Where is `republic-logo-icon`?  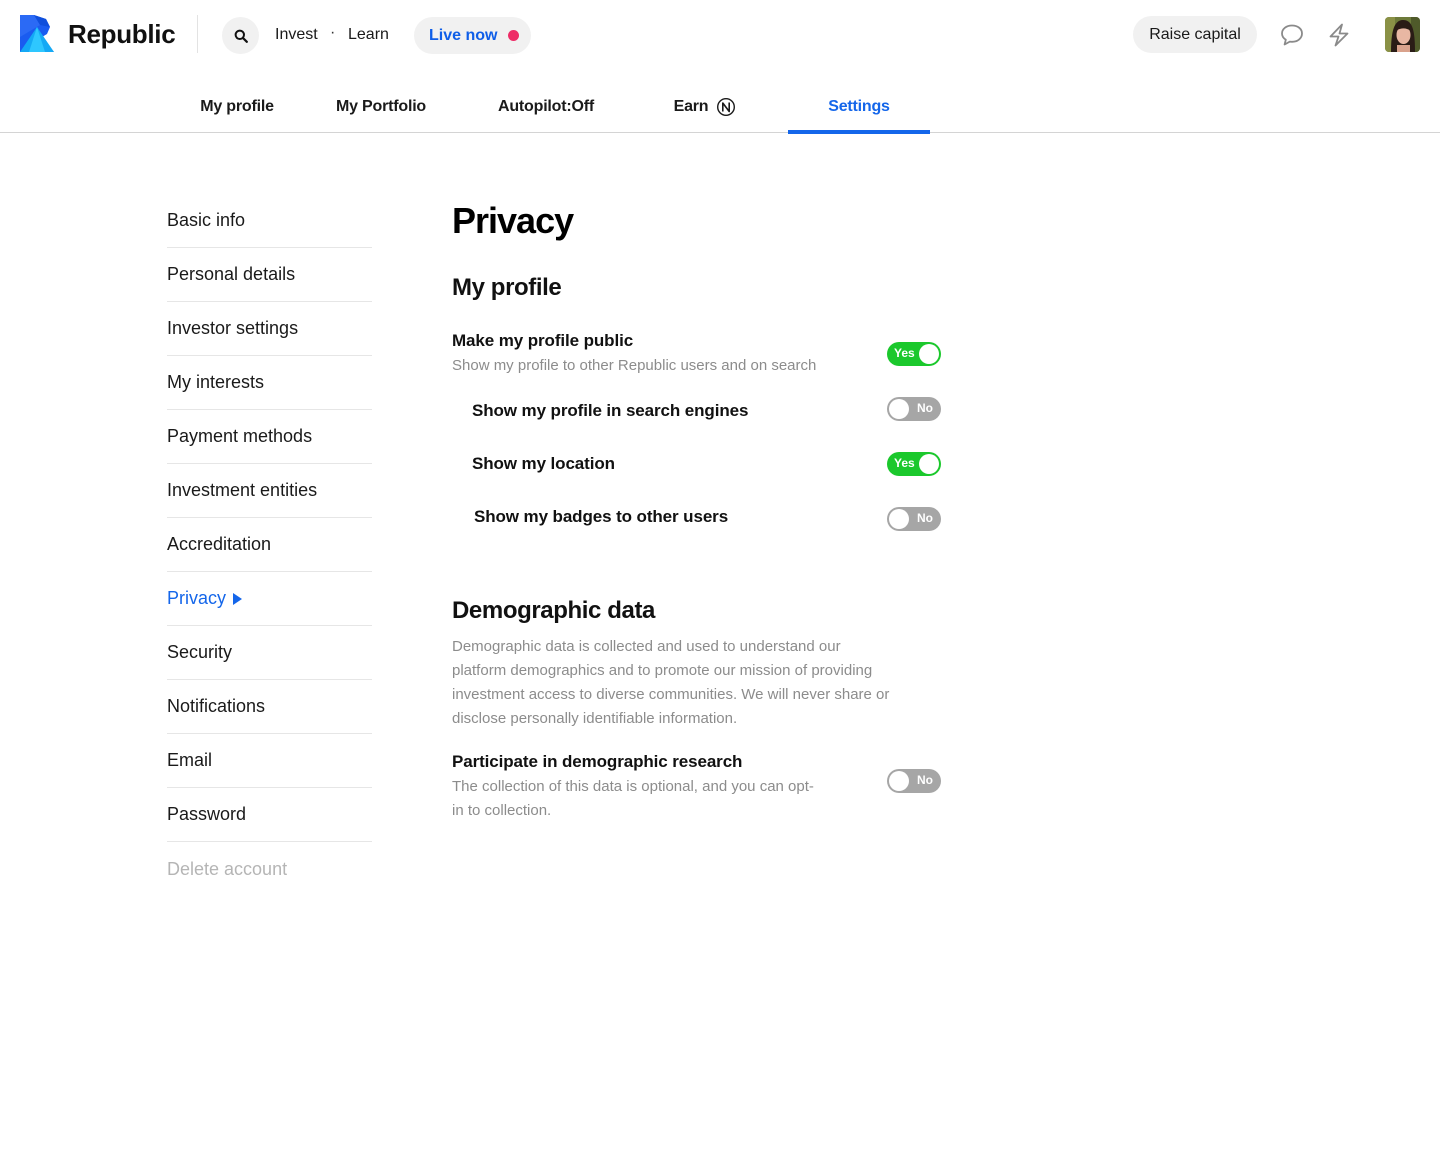 republic-logo-icon is located at coordinates (37, 33).